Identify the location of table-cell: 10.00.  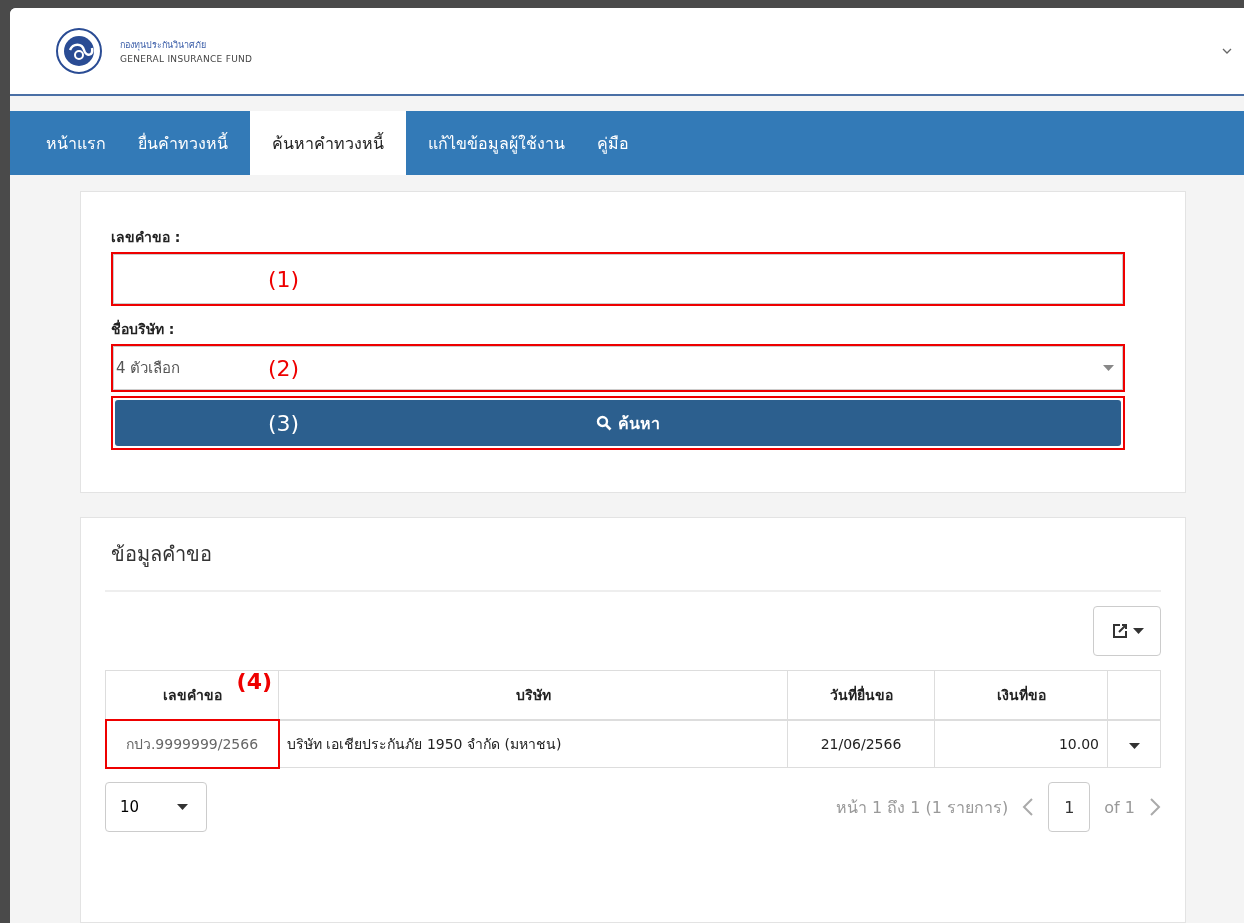
(1021, 744).